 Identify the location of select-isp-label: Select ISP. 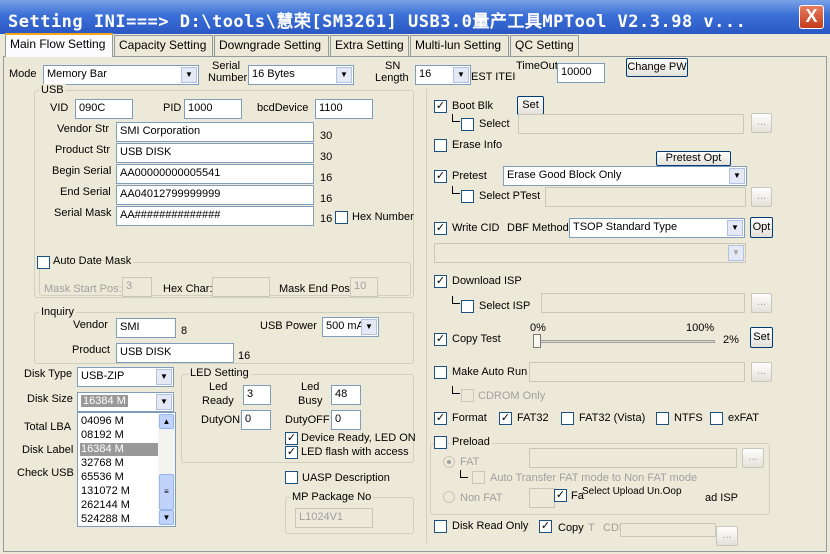
(505, 306).